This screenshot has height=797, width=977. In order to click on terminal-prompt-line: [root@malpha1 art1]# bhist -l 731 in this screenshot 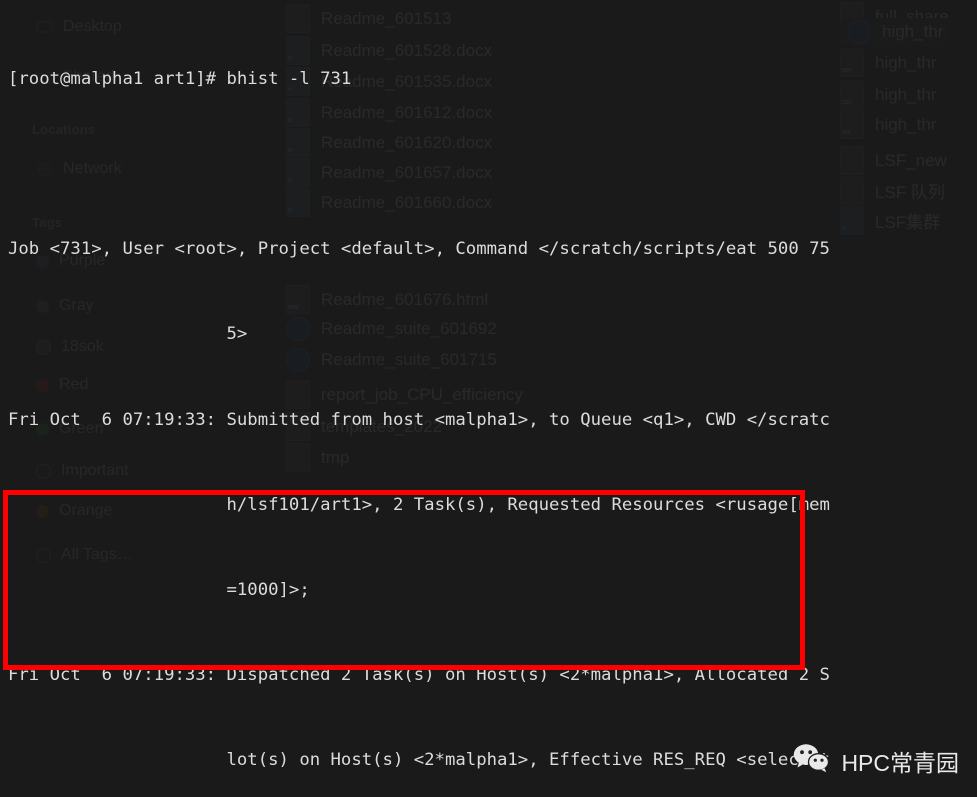, I will do `click(180, 78)`.